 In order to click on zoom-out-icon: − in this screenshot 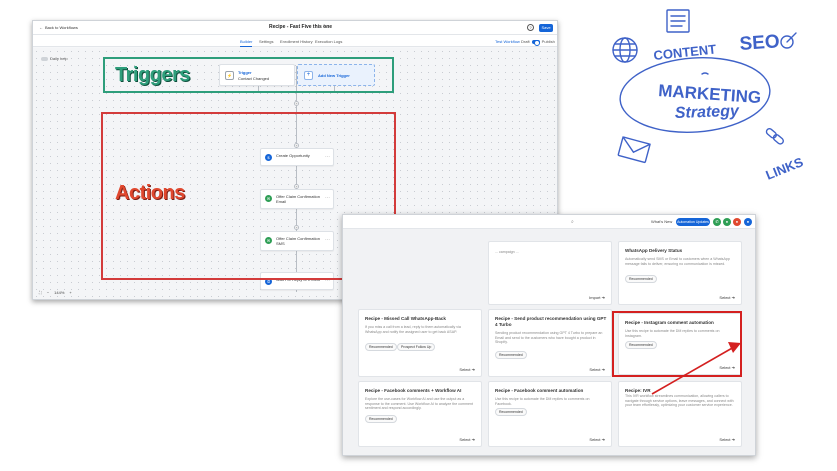, I will do `click(48, 292)`.